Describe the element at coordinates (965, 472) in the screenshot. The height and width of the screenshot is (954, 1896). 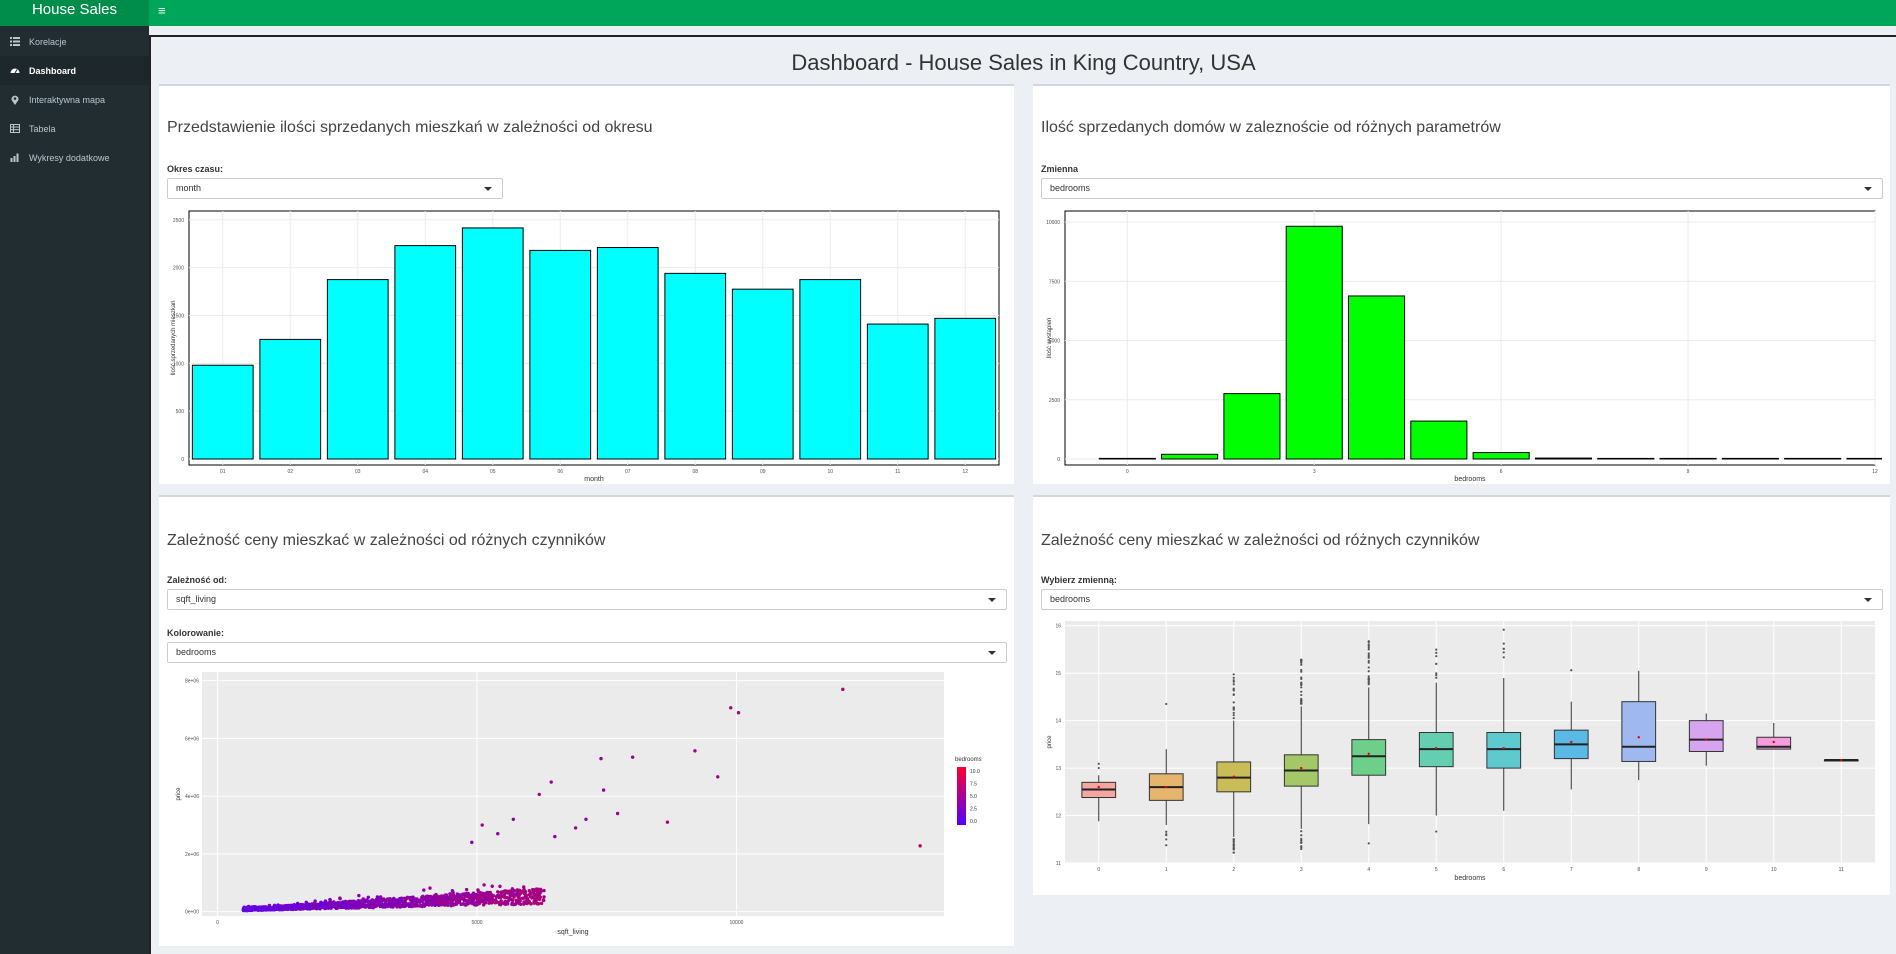
I see `x-tick-label: 12` at that location.